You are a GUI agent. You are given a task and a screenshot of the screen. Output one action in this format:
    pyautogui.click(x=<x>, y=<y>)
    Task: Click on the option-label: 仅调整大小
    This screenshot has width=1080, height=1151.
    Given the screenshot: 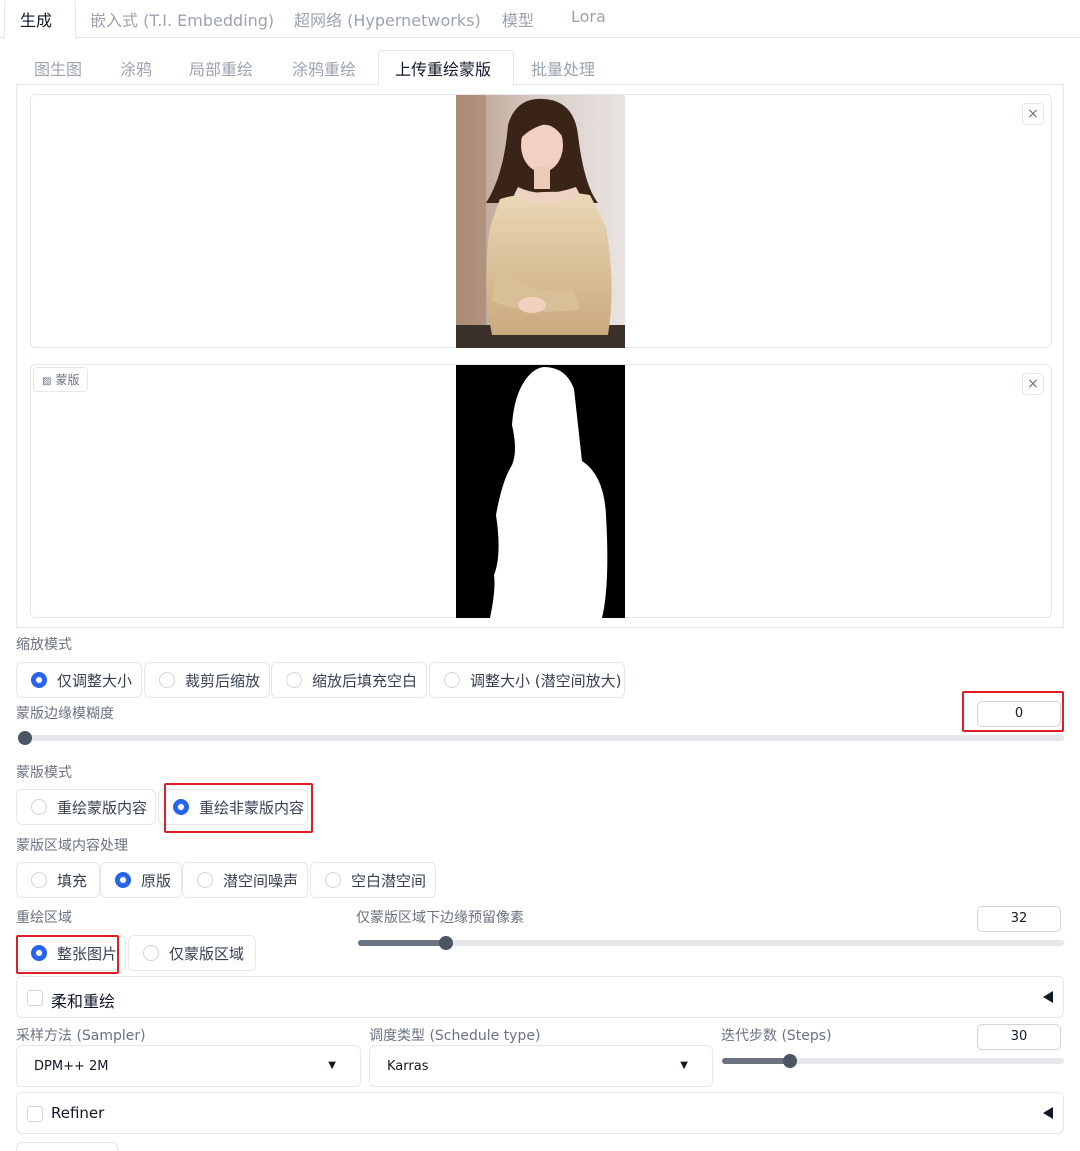 What is the action you would take?
    pyautogui.click(x=95, y=680)
    